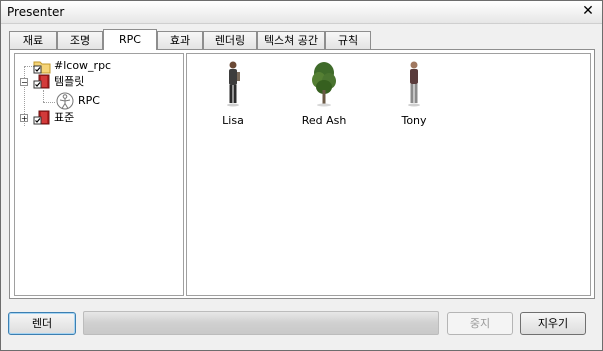 The height and width of the screenshot is (351, 603). What do you see at coordinates (42, 323) in the screenshot?
I see `render-button: 렌더` at bounding box center [42, 323].